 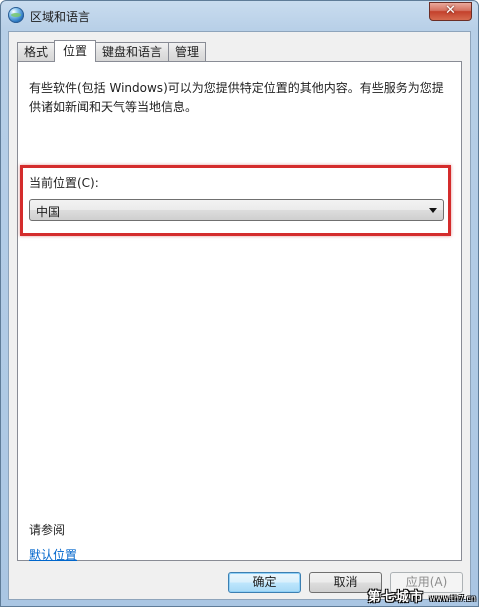 What do you see at coordinates (47, 530) in the screenshot?
I see `see-also-label: 请参阅` at bounding box center [47, 530].